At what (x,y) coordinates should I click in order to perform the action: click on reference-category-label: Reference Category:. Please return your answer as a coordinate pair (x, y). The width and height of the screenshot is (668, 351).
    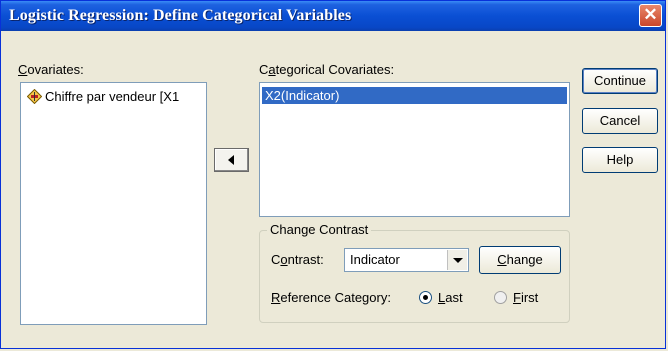
    Looking at the image, I should click on (331, 297).